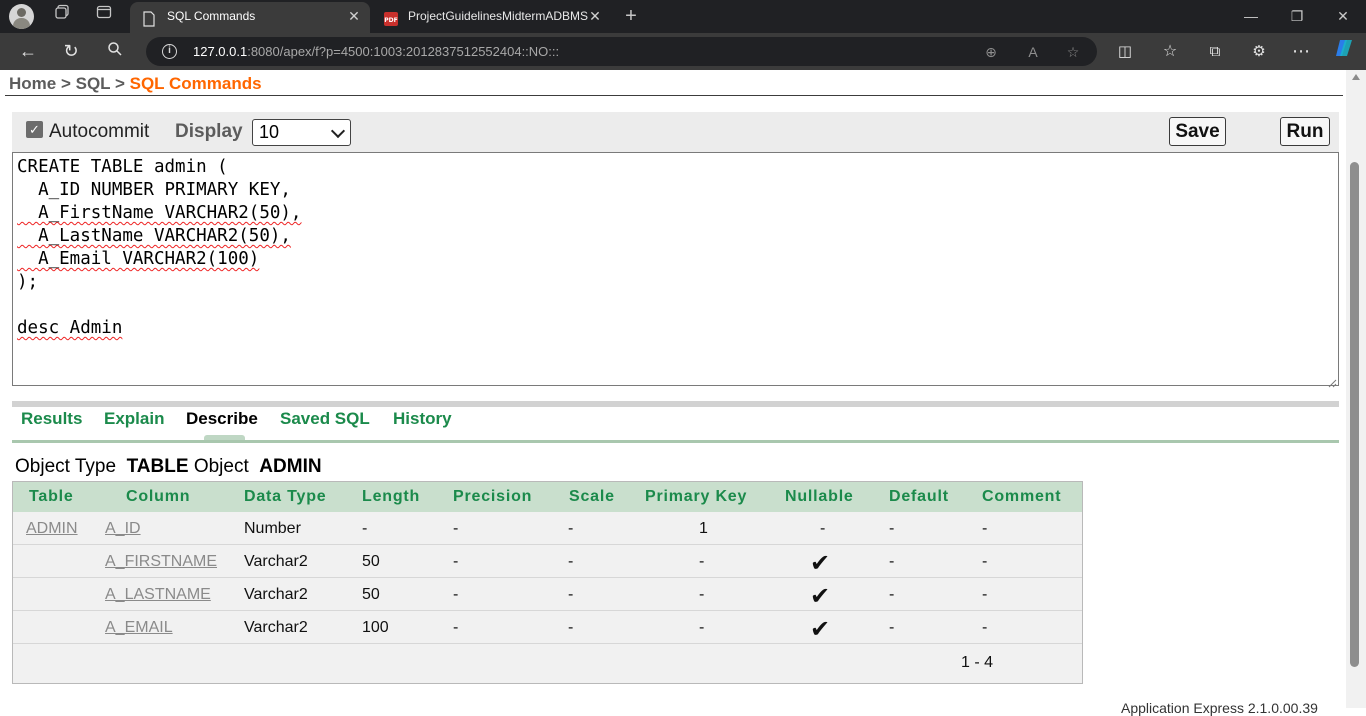 The width and height of the screenshot is (1366, 716). What do you see at coordinates (1305, 131) in the screenshot?
I see `run-button: Run` at bounding box center [1305, 131].